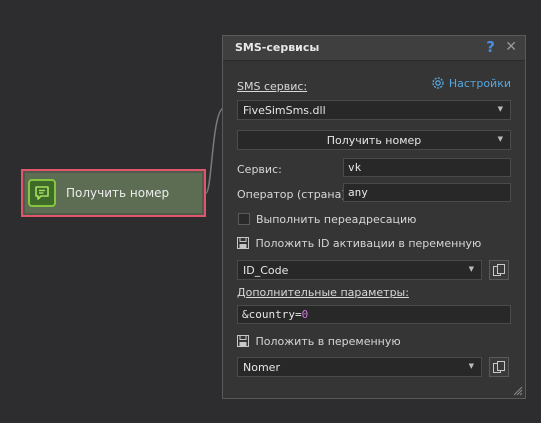 The image size is (541, 423). I want to click on extra-params-input: &country=0, so click(374, 314).